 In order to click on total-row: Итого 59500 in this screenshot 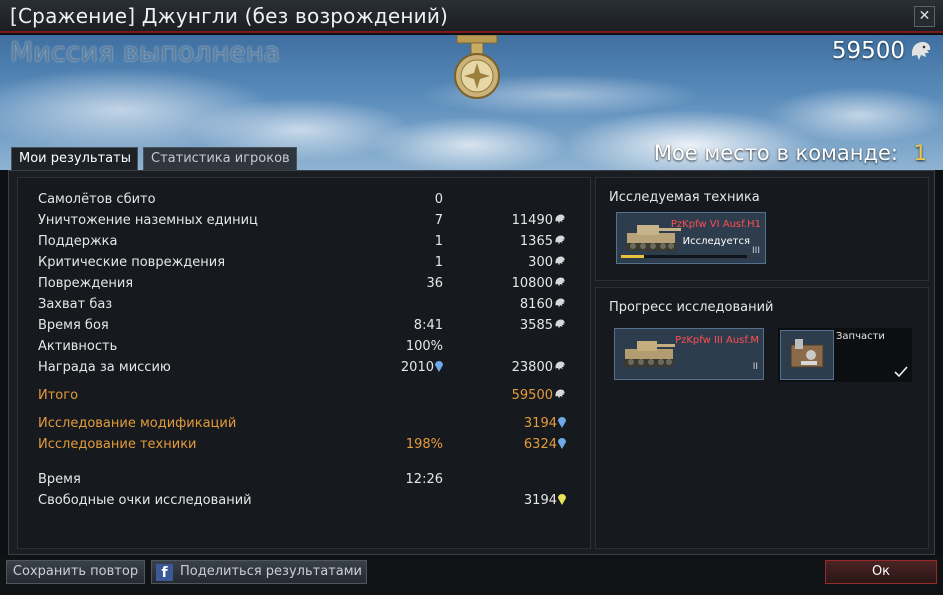, I will do `click(305, 395)`.